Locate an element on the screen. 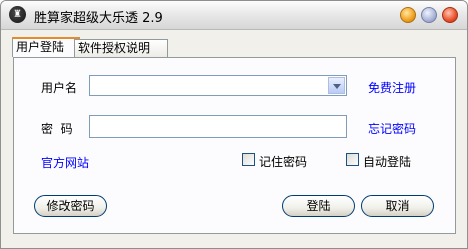  official-website-link: 官方网站 is located at coordinates (65, 162).